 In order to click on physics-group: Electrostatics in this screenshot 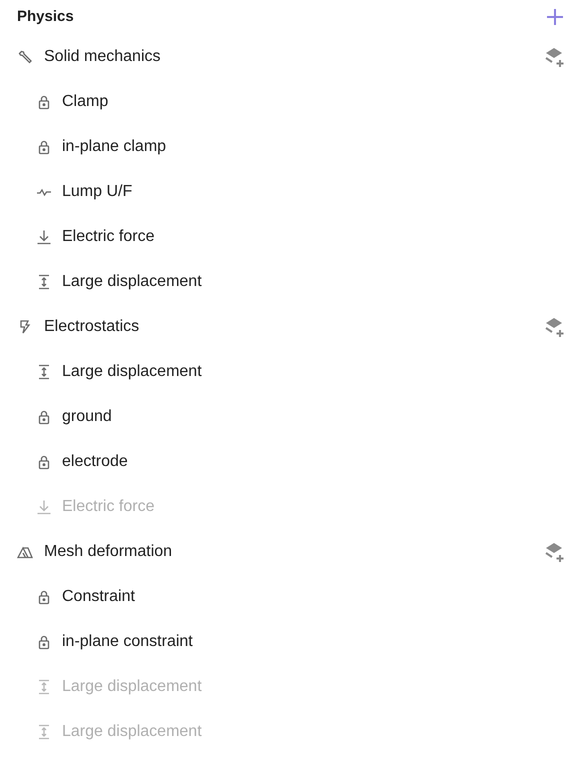, I will do `click(92, 326)`.